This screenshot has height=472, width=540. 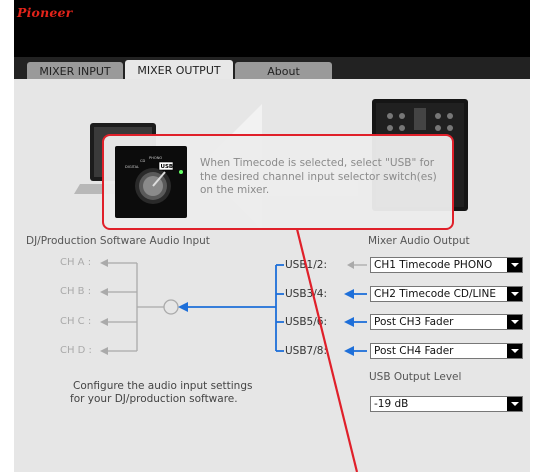 What do you see at coordinates (415, 377) in the screenshot?
I see `usb-output-level-label: USB Output Level` at bounding box center [415, 377].